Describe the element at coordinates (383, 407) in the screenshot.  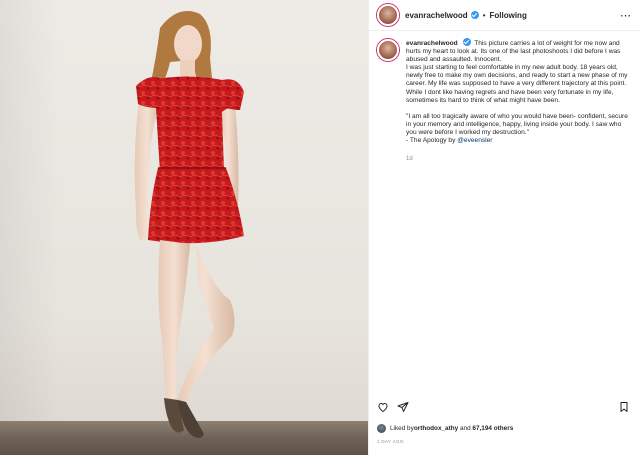
I see `heart-icon` at that location.